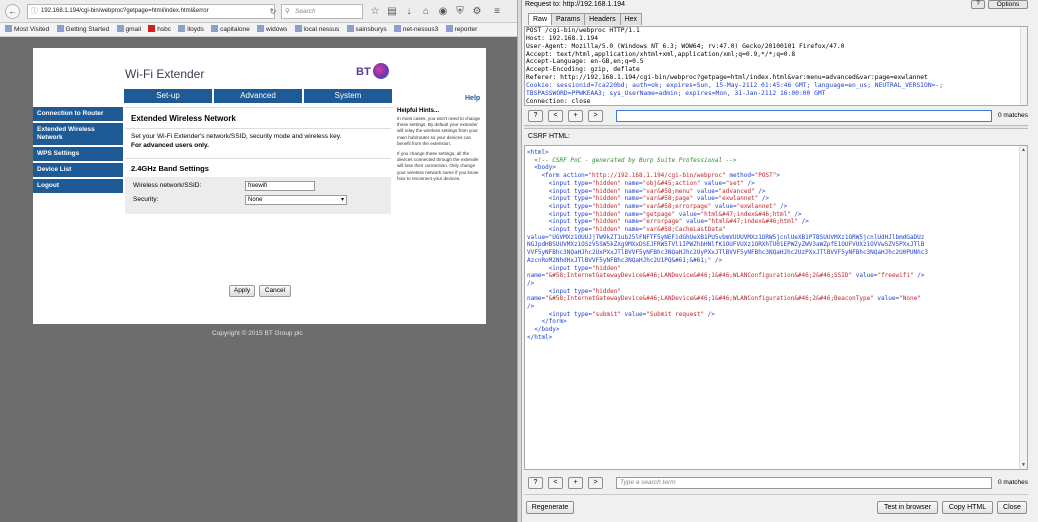 This screenshot has width=1038, height=522. I want to click on cancel-button: Cancel, so click(275, 291).